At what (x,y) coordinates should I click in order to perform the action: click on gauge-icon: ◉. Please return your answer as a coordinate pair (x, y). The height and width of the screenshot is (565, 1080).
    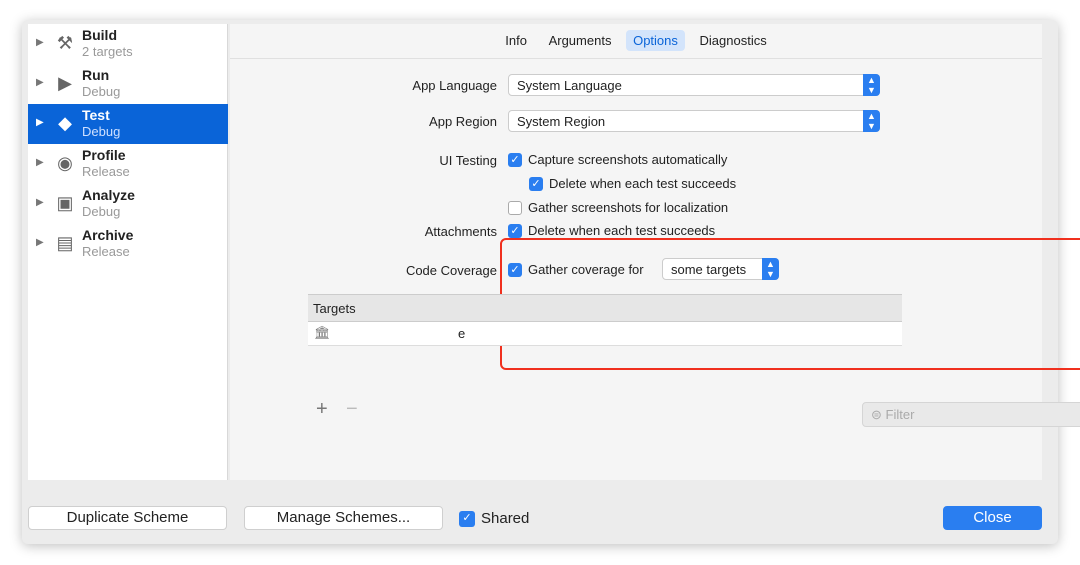
    Looking at the image, I should click on (65, 163).